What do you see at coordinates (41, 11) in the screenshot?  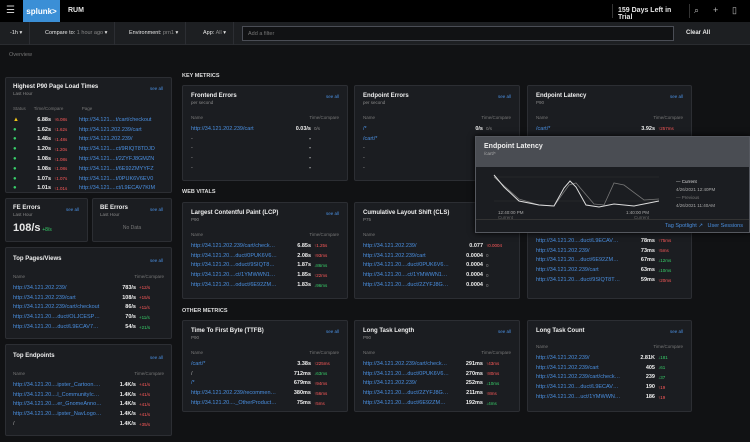 I see `splunk-logo: splunk>` at bounding box center [41, 11].